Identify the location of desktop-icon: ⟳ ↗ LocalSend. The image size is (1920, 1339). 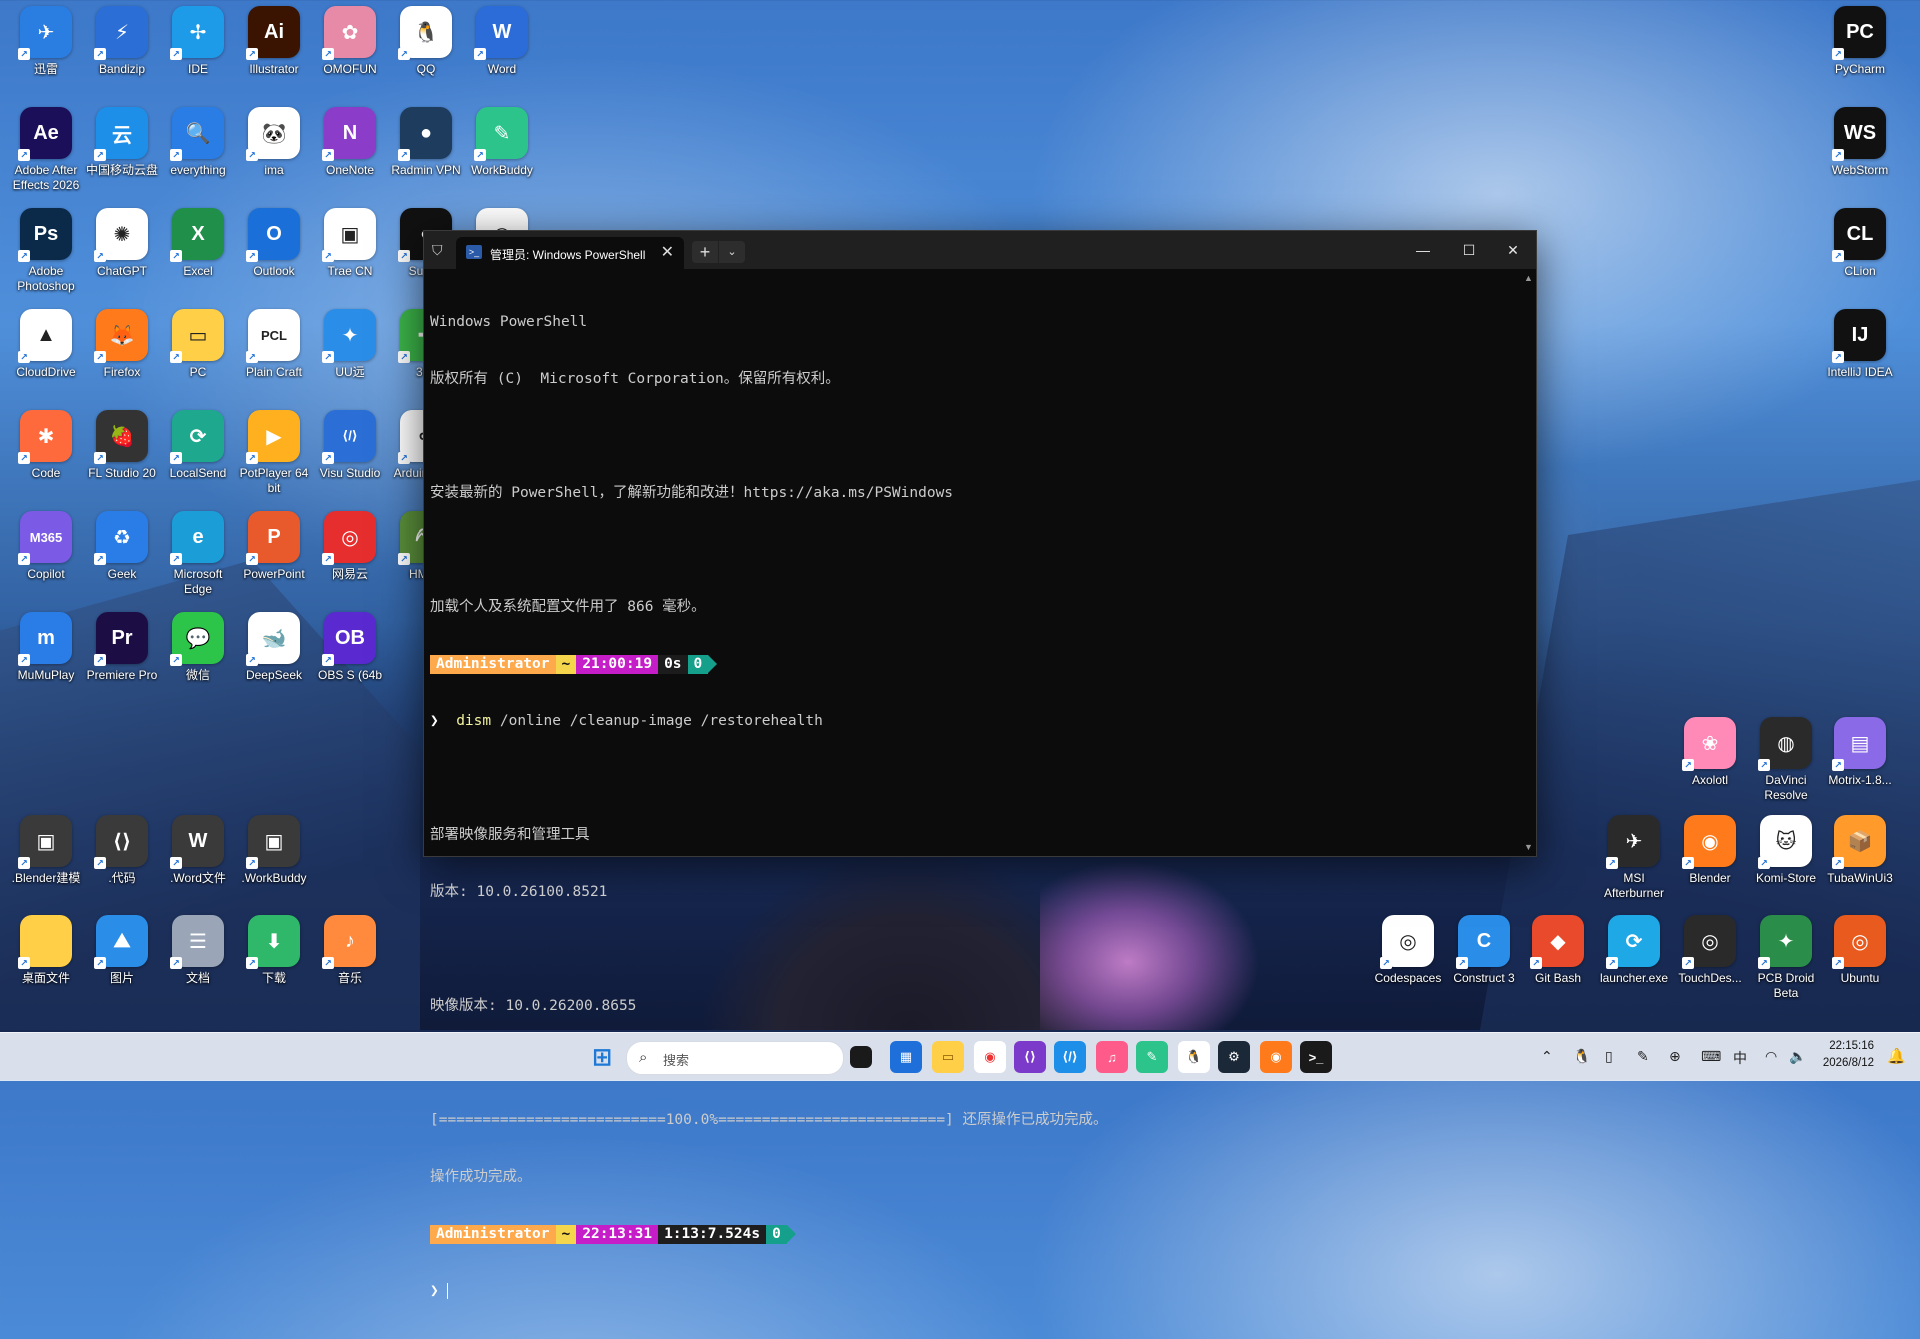
(198, 445).